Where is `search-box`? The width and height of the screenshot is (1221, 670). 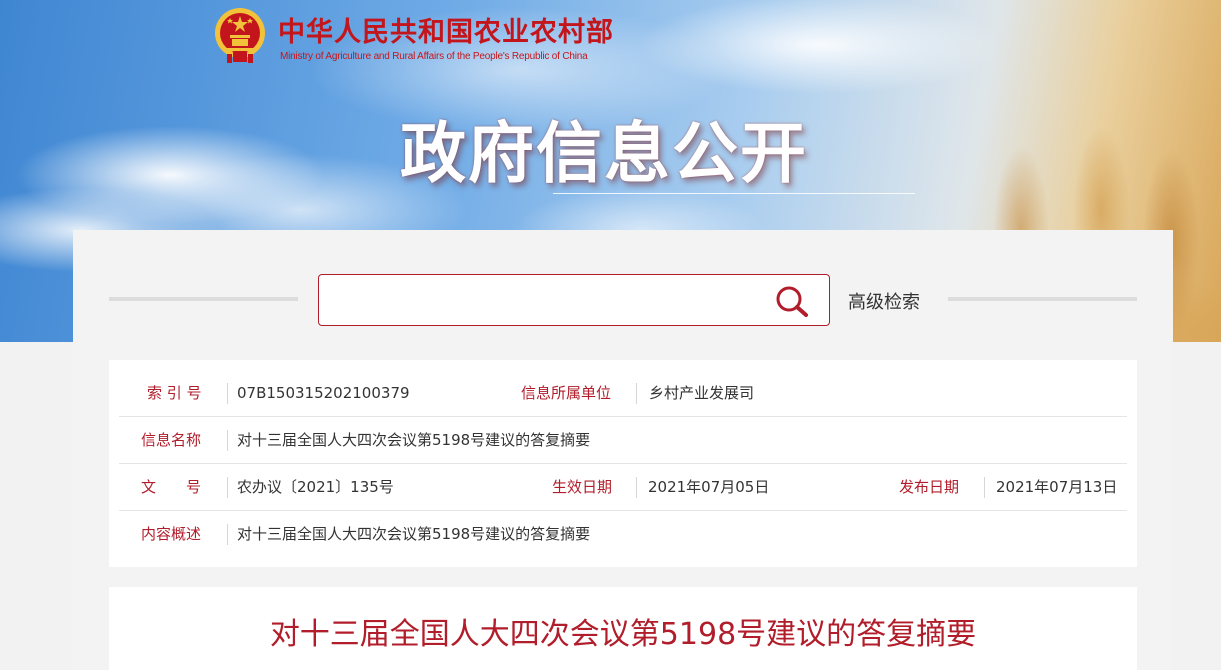 search-box is located at coordinates (574, 300).